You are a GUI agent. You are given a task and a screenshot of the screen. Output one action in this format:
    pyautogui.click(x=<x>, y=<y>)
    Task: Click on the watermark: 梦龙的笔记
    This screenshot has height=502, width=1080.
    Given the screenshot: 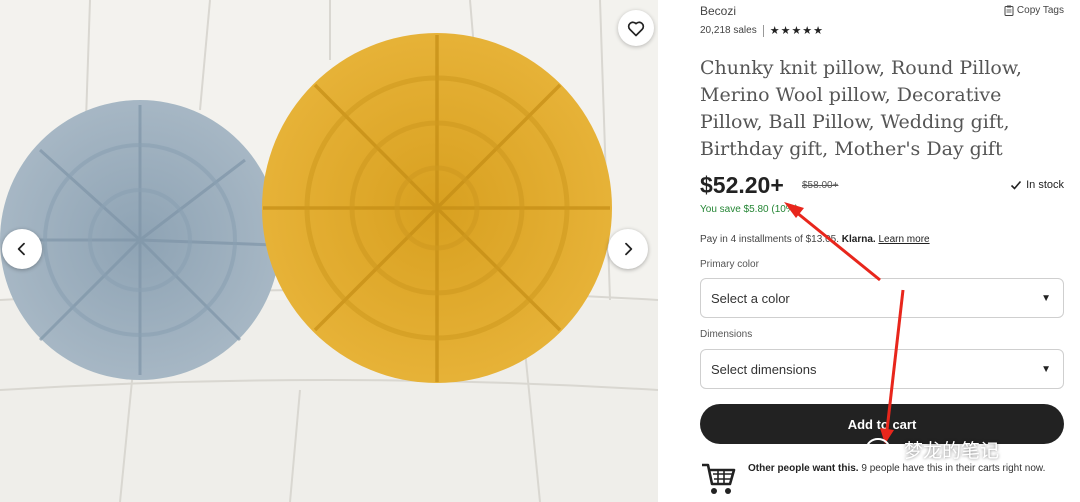 What is the action you would take?
    pyautogui.click(x=932, y=449)
    